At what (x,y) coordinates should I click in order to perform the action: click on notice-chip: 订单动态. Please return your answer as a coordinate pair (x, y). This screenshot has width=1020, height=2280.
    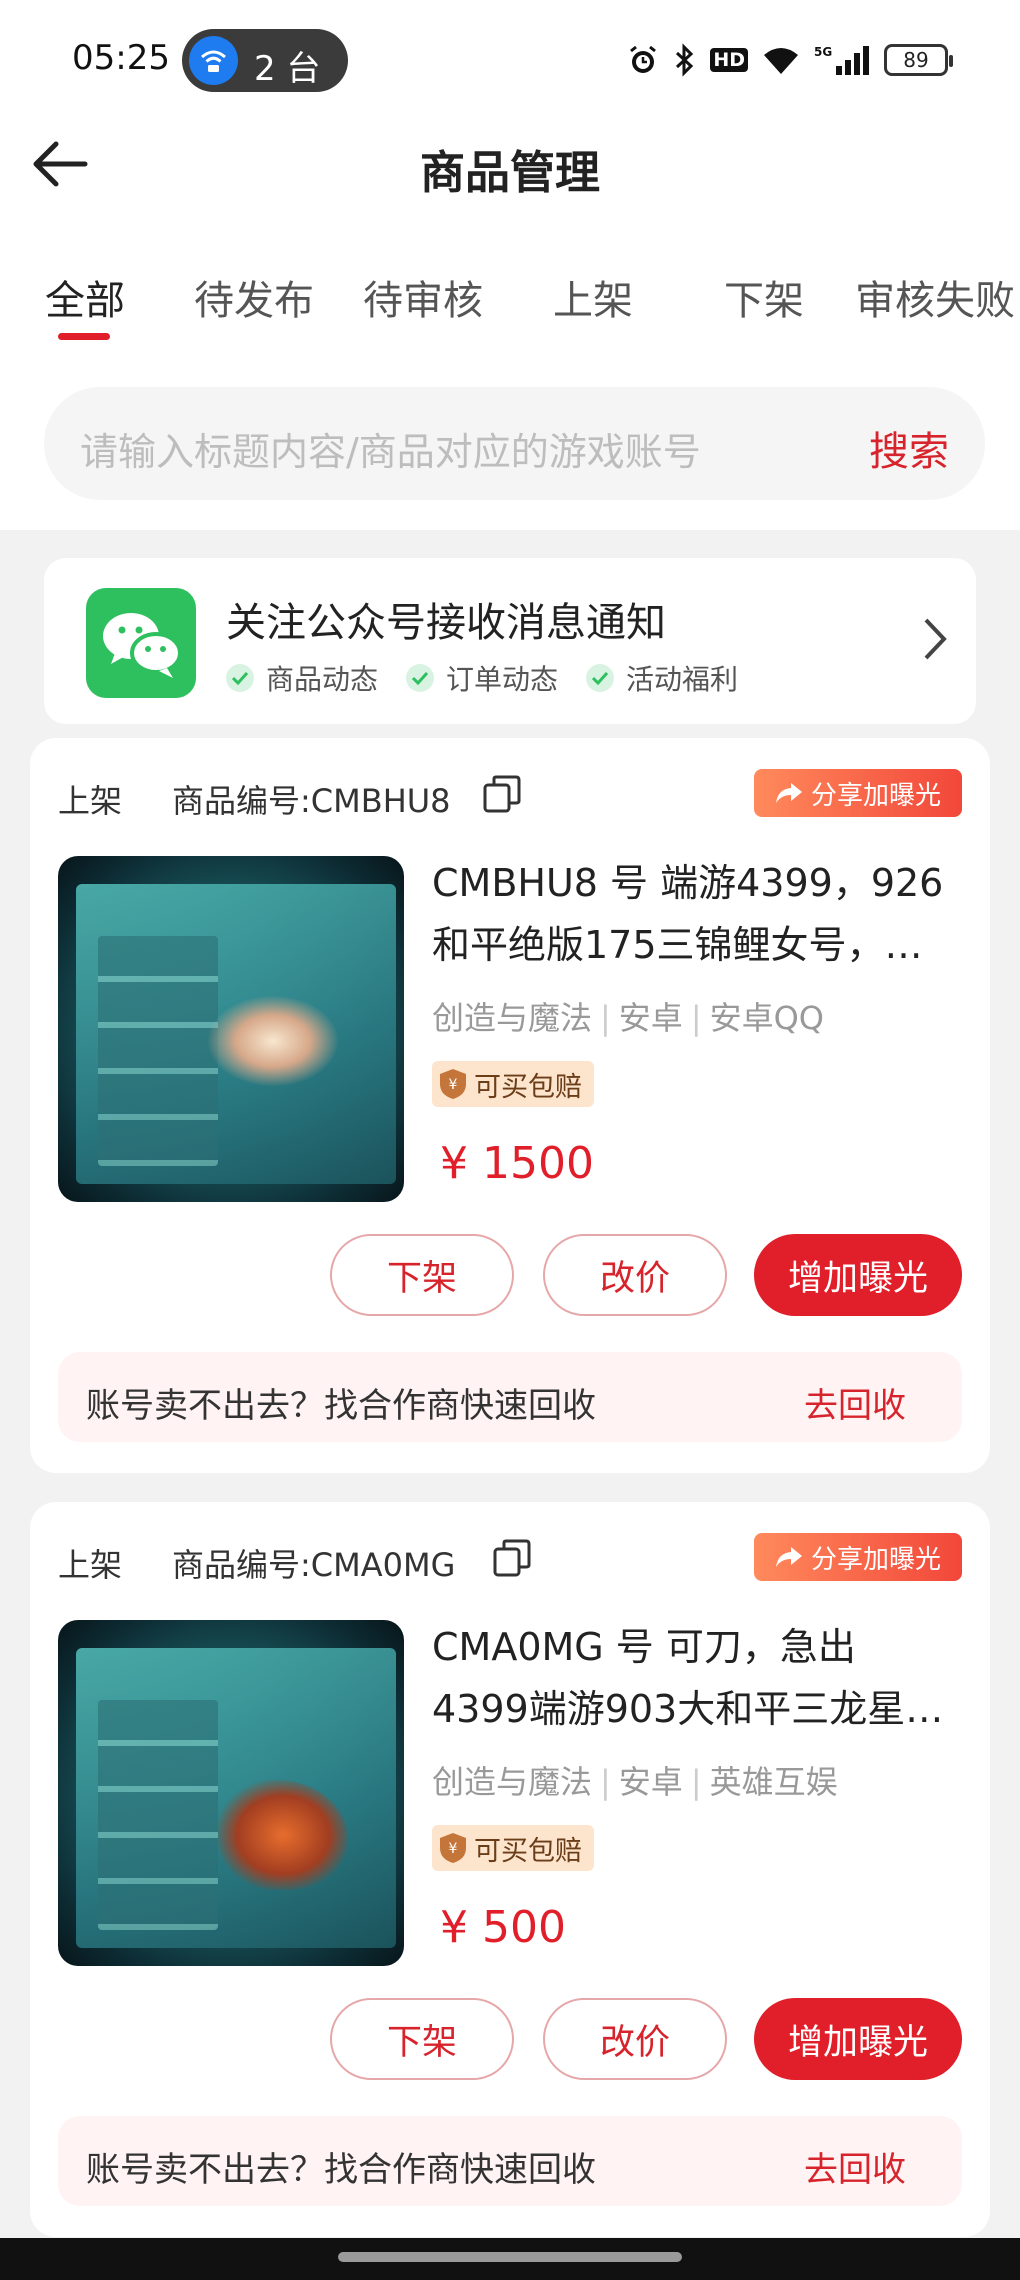
    Looking at the image, I should click on (482, 678).